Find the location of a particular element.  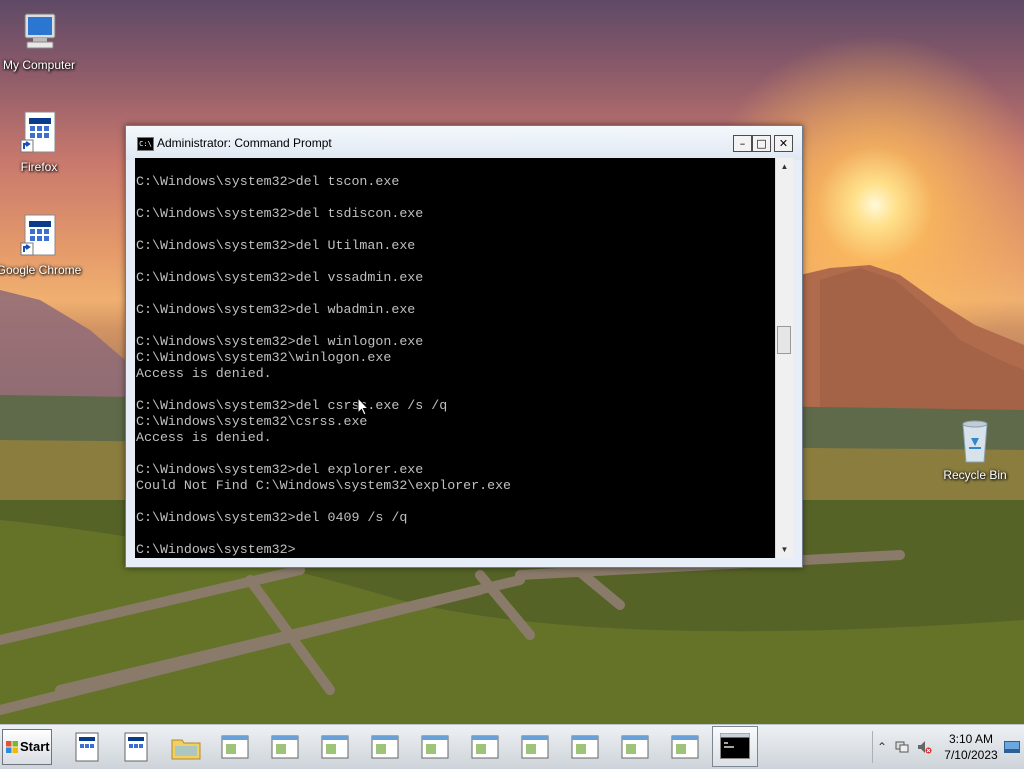

file-explorer-icon is located at coordinates (186, 747).